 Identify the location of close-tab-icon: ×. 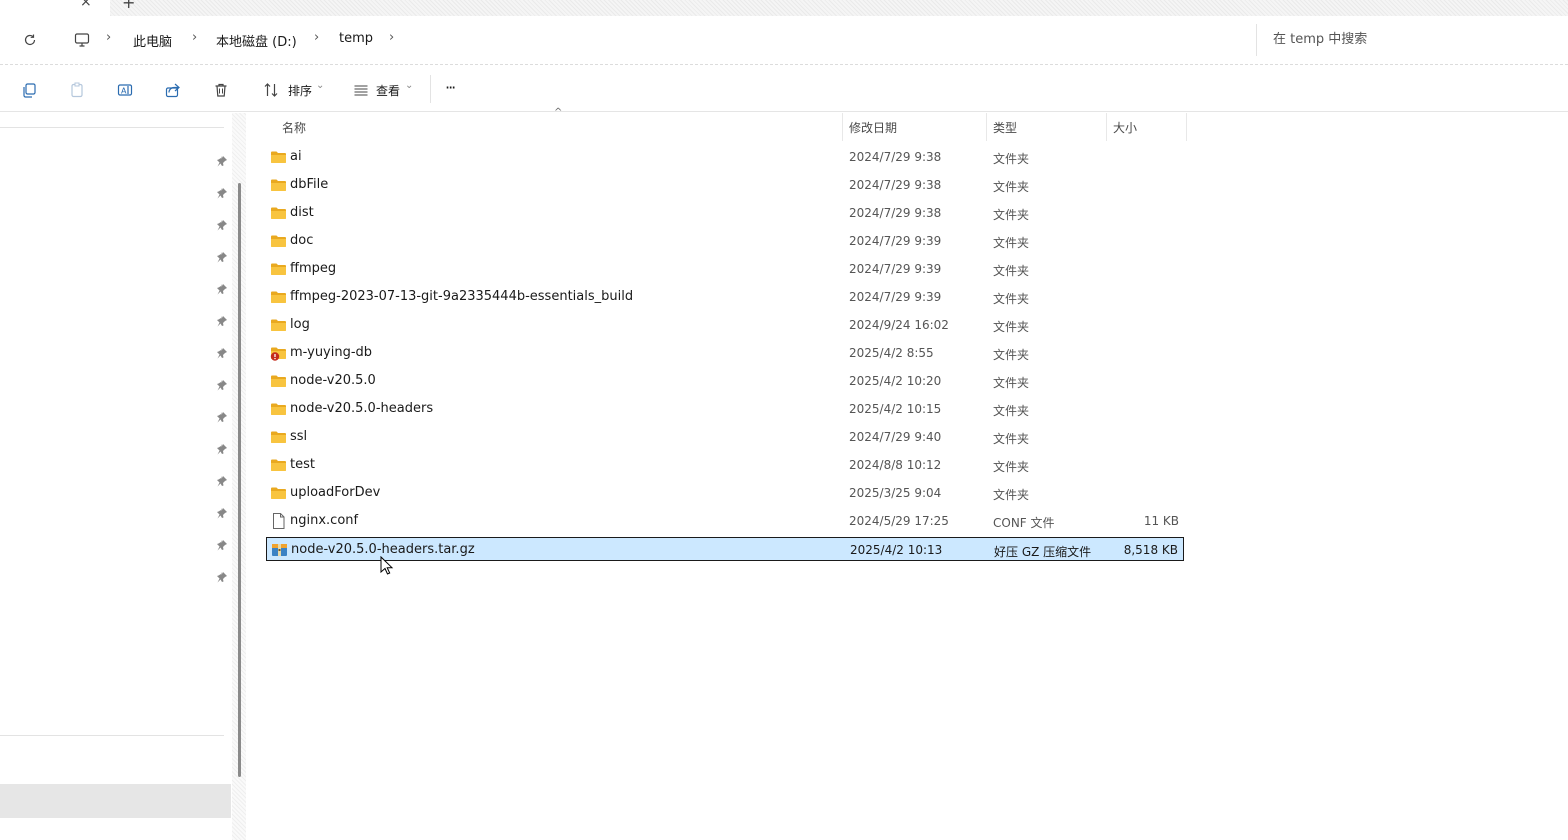
(86, 5).